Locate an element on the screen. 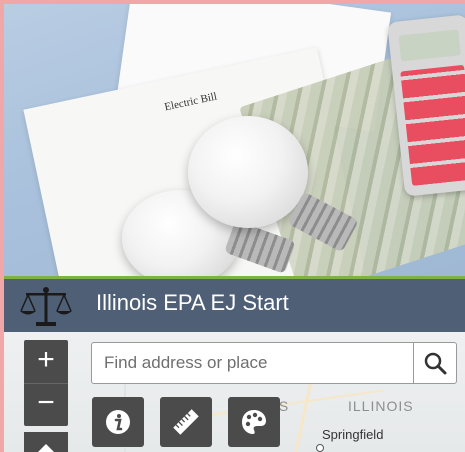 This screenshot has height=452, width=465. search-icon is located at coordinates (435, 363).